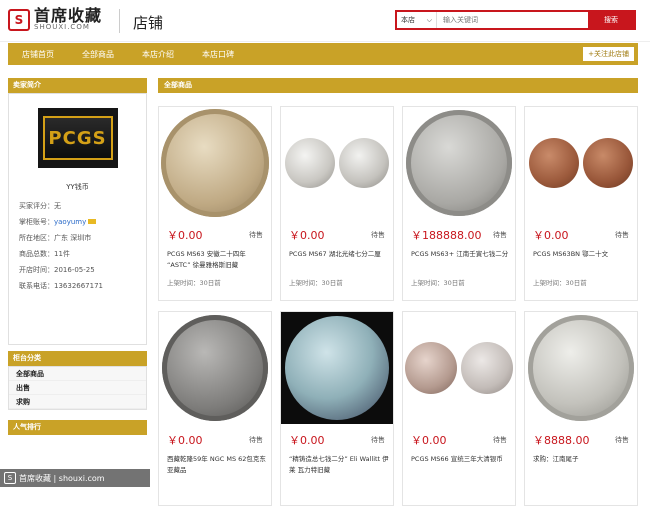 This screenshot has height=506, width=650. I want to click on product-title: “精铸造总七钱二分” Eli Wallitt 伊莱 瓦力特旧藏, so click(339, 465).